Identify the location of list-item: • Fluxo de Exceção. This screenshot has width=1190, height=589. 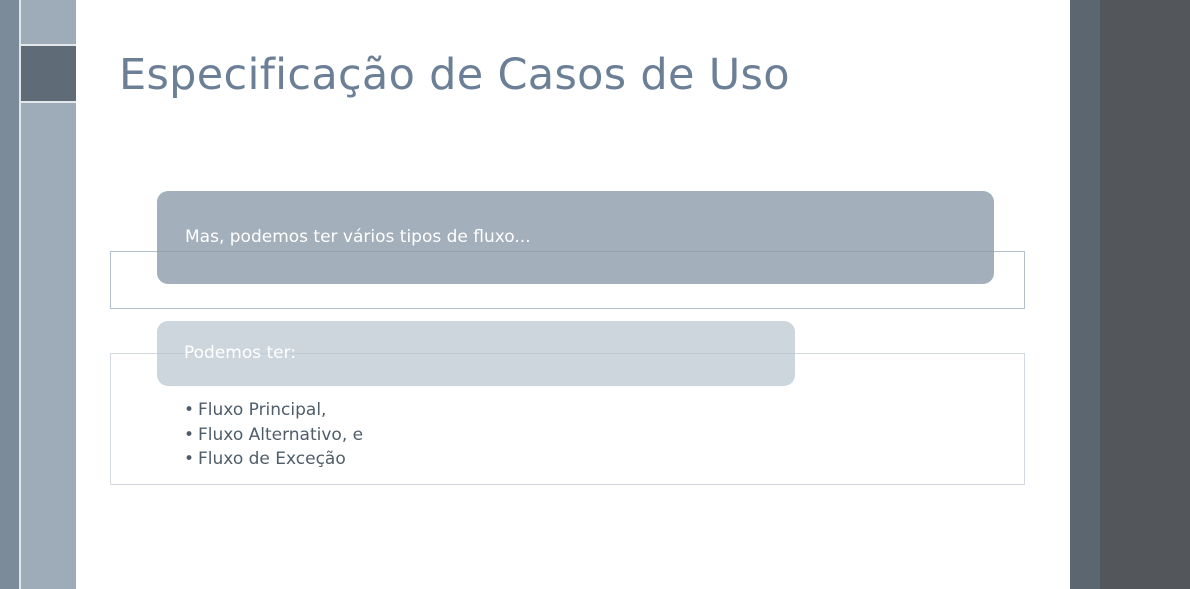
(273, 459).